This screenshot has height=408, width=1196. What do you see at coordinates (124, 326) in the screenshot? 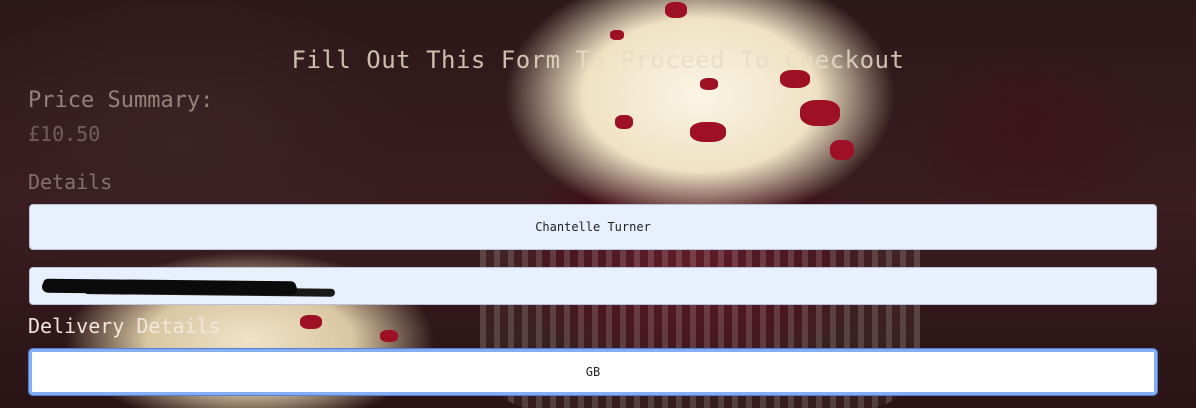
I see `delivery-details-heading: Delivery Details` at bounding box center [124, 326].